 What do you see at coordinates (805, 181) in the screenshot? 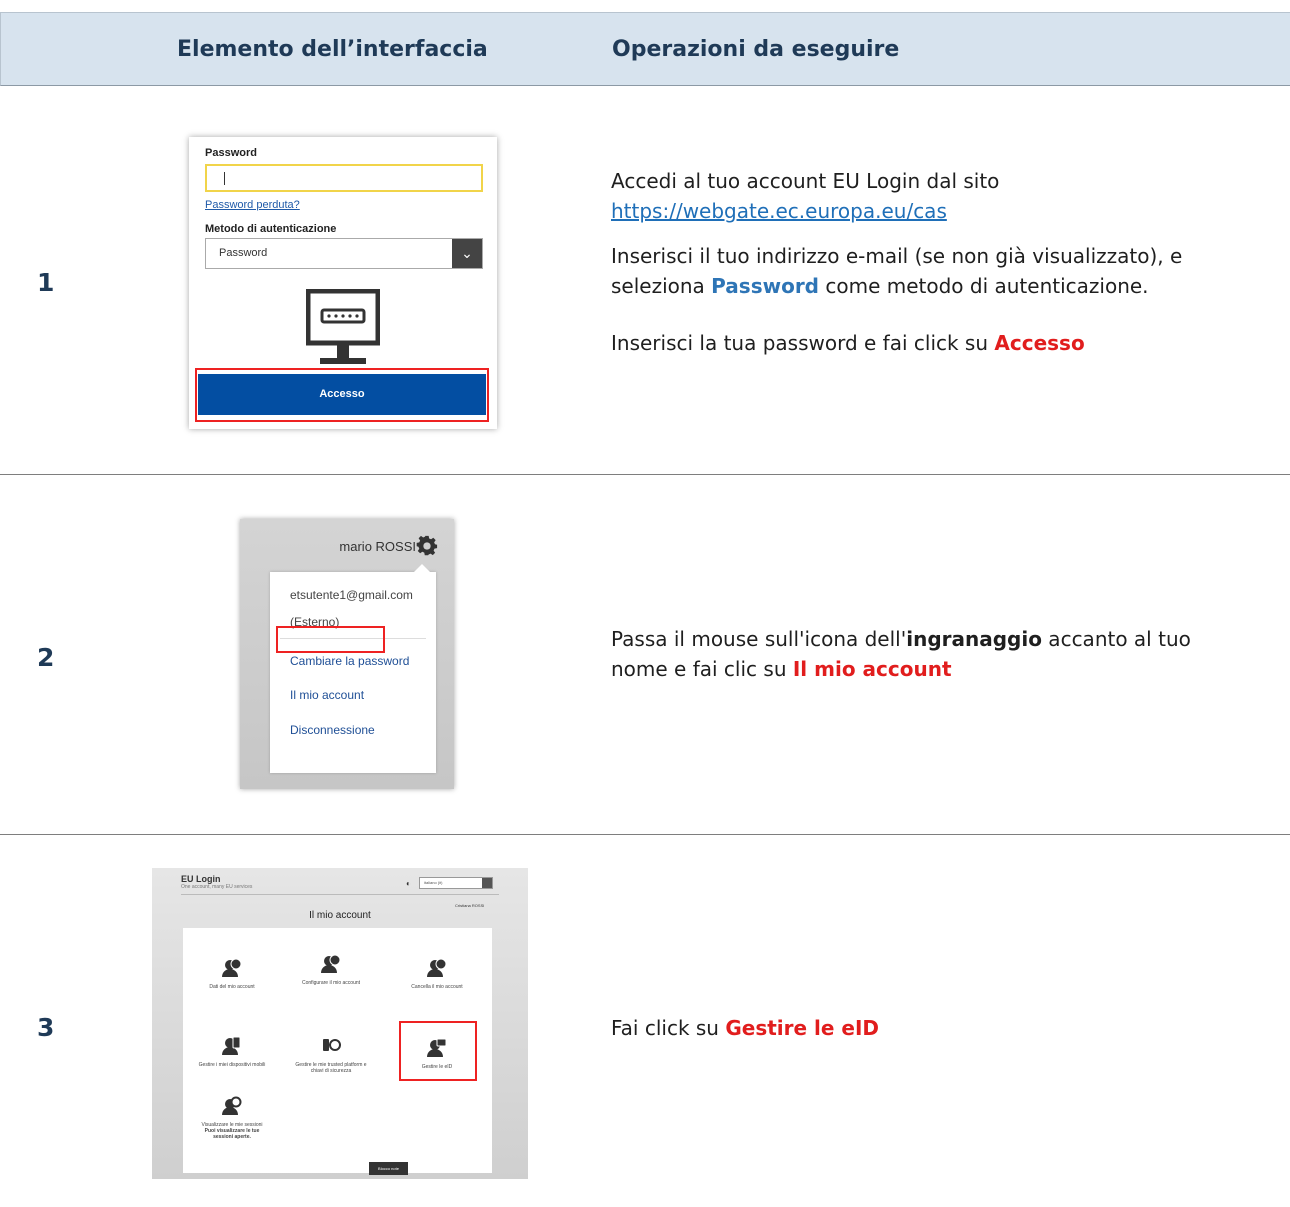
I see `step-1-text-a: Accedi al tuo account EU Login dal sito` at bounding box center [805, 181].